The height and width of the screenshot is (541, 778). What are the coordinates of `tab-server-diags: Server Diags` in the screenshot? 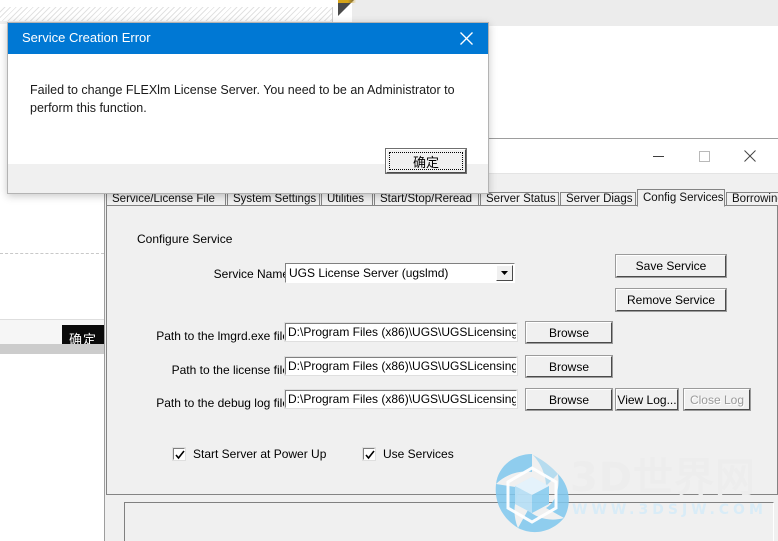 It's located at (598, 199).